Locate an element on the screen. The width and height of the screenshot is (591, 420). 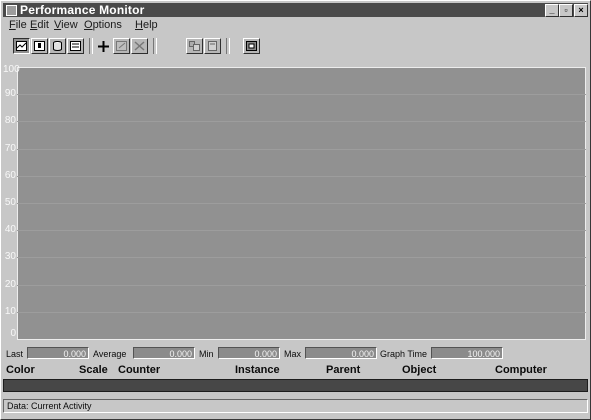
close-button: × is located at coordinates (581, 10).